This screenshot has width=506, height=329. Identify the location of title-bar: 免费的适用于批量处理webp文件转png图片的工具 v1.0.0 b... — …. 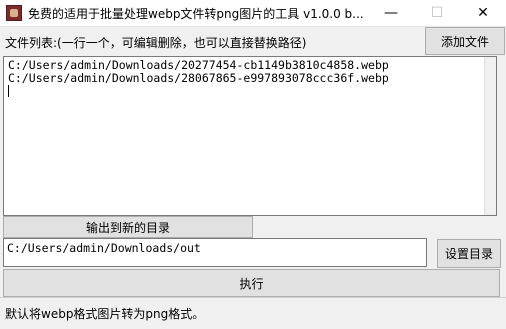
(253, 13).